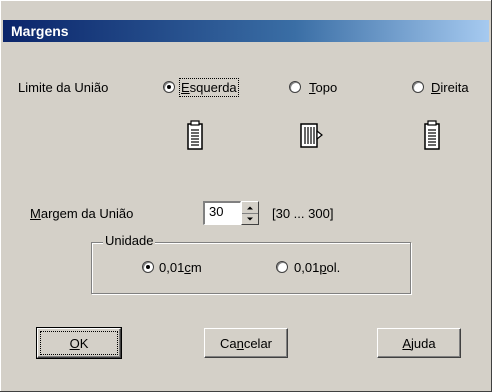 This screenshot has width=492, height=392. What do you see at coordinates (40, 31) in the screenshot?
I see `dialog-title: Margens` at bounding box center [40, 31].